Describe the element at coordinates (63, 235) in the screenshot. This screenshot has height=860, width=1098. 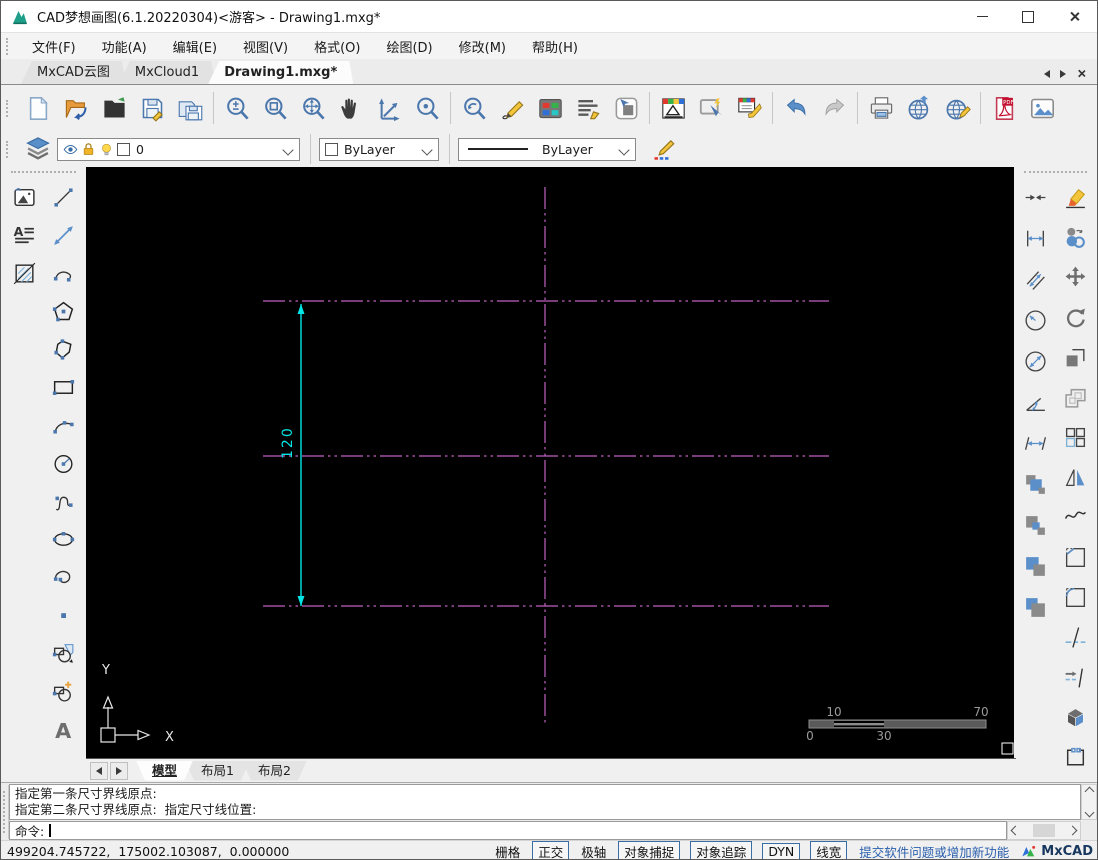
I see `construction-line-button` at that location.